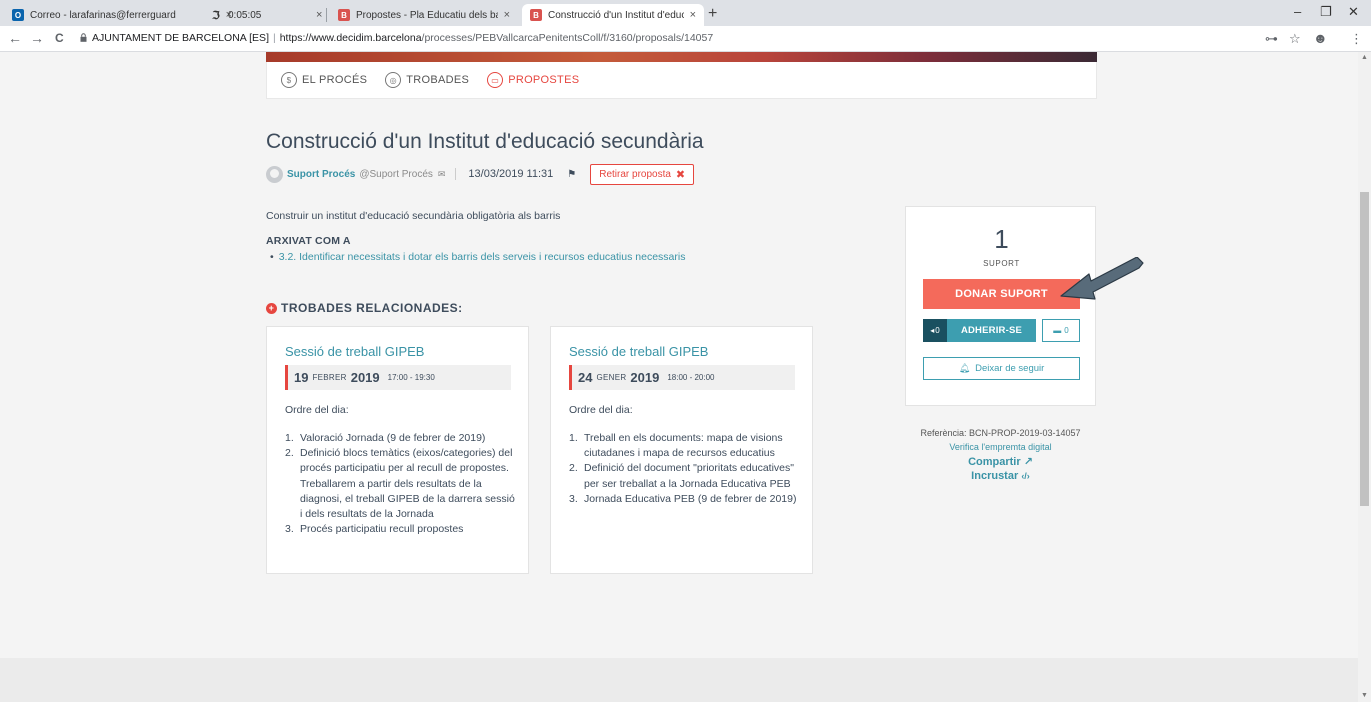 Image resolution: width=1371 pixels, height=702 pixels. Describe the element at coordinates (1271, 39) in the screenshot. I see `key-icon: ⊶` at that location.